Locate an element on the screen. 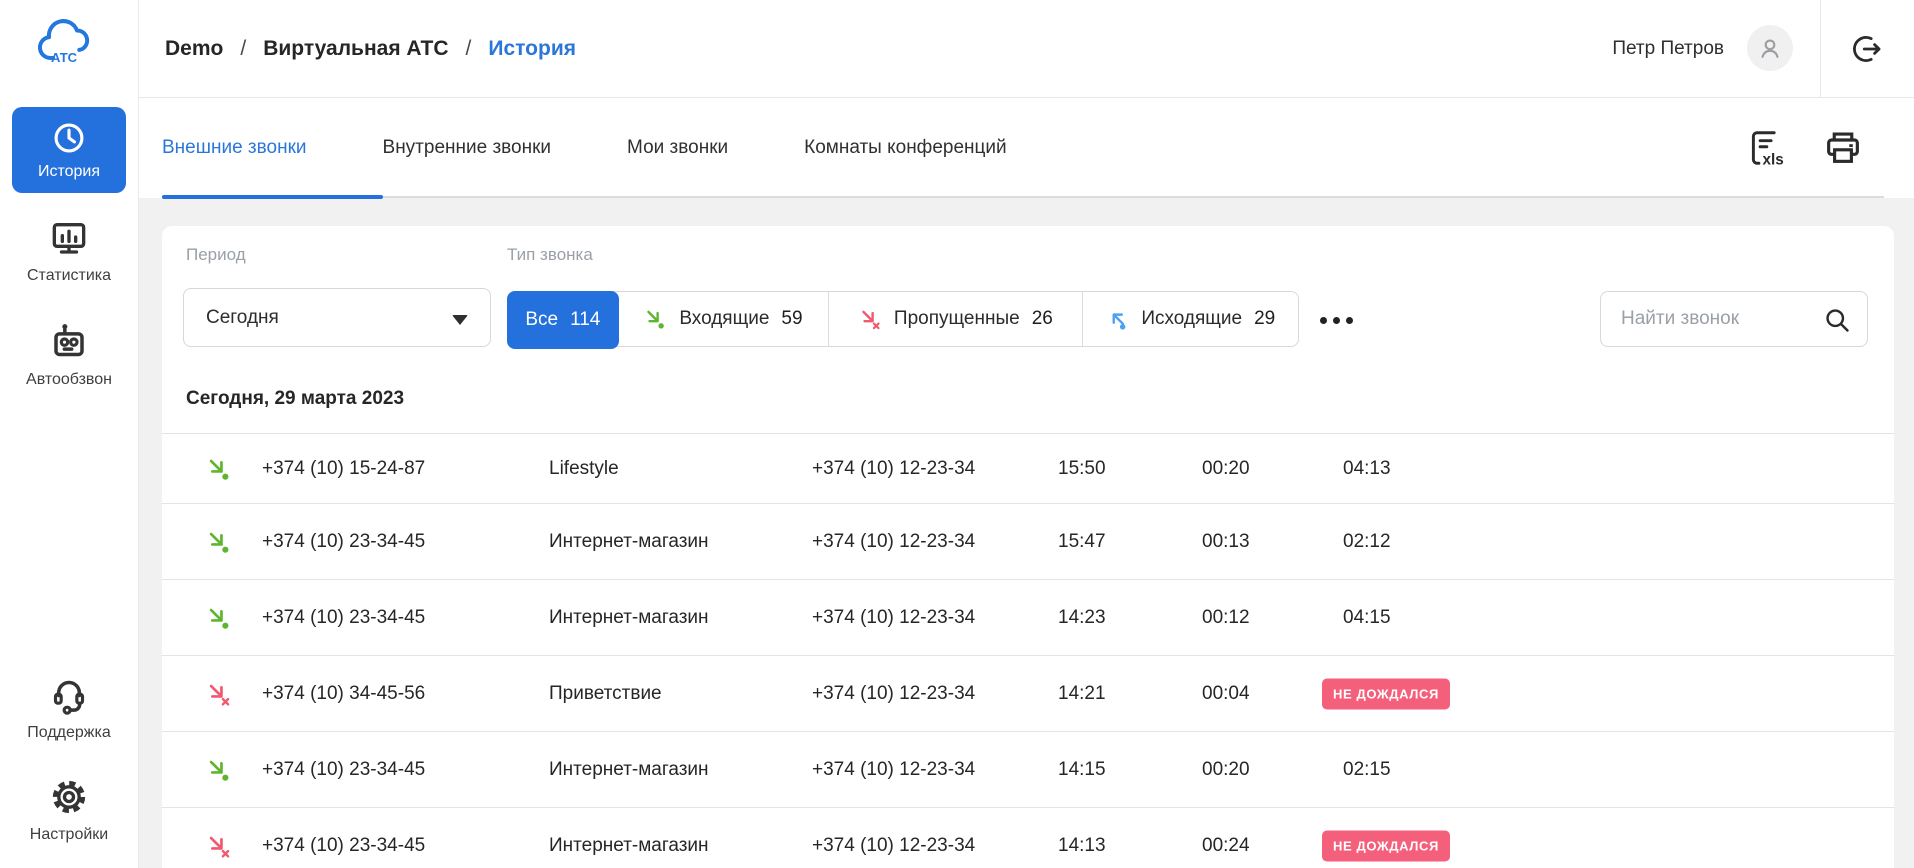 The image size is (1914, 868). talk-duration: 02:15 is located at coordinates (1367, 769).